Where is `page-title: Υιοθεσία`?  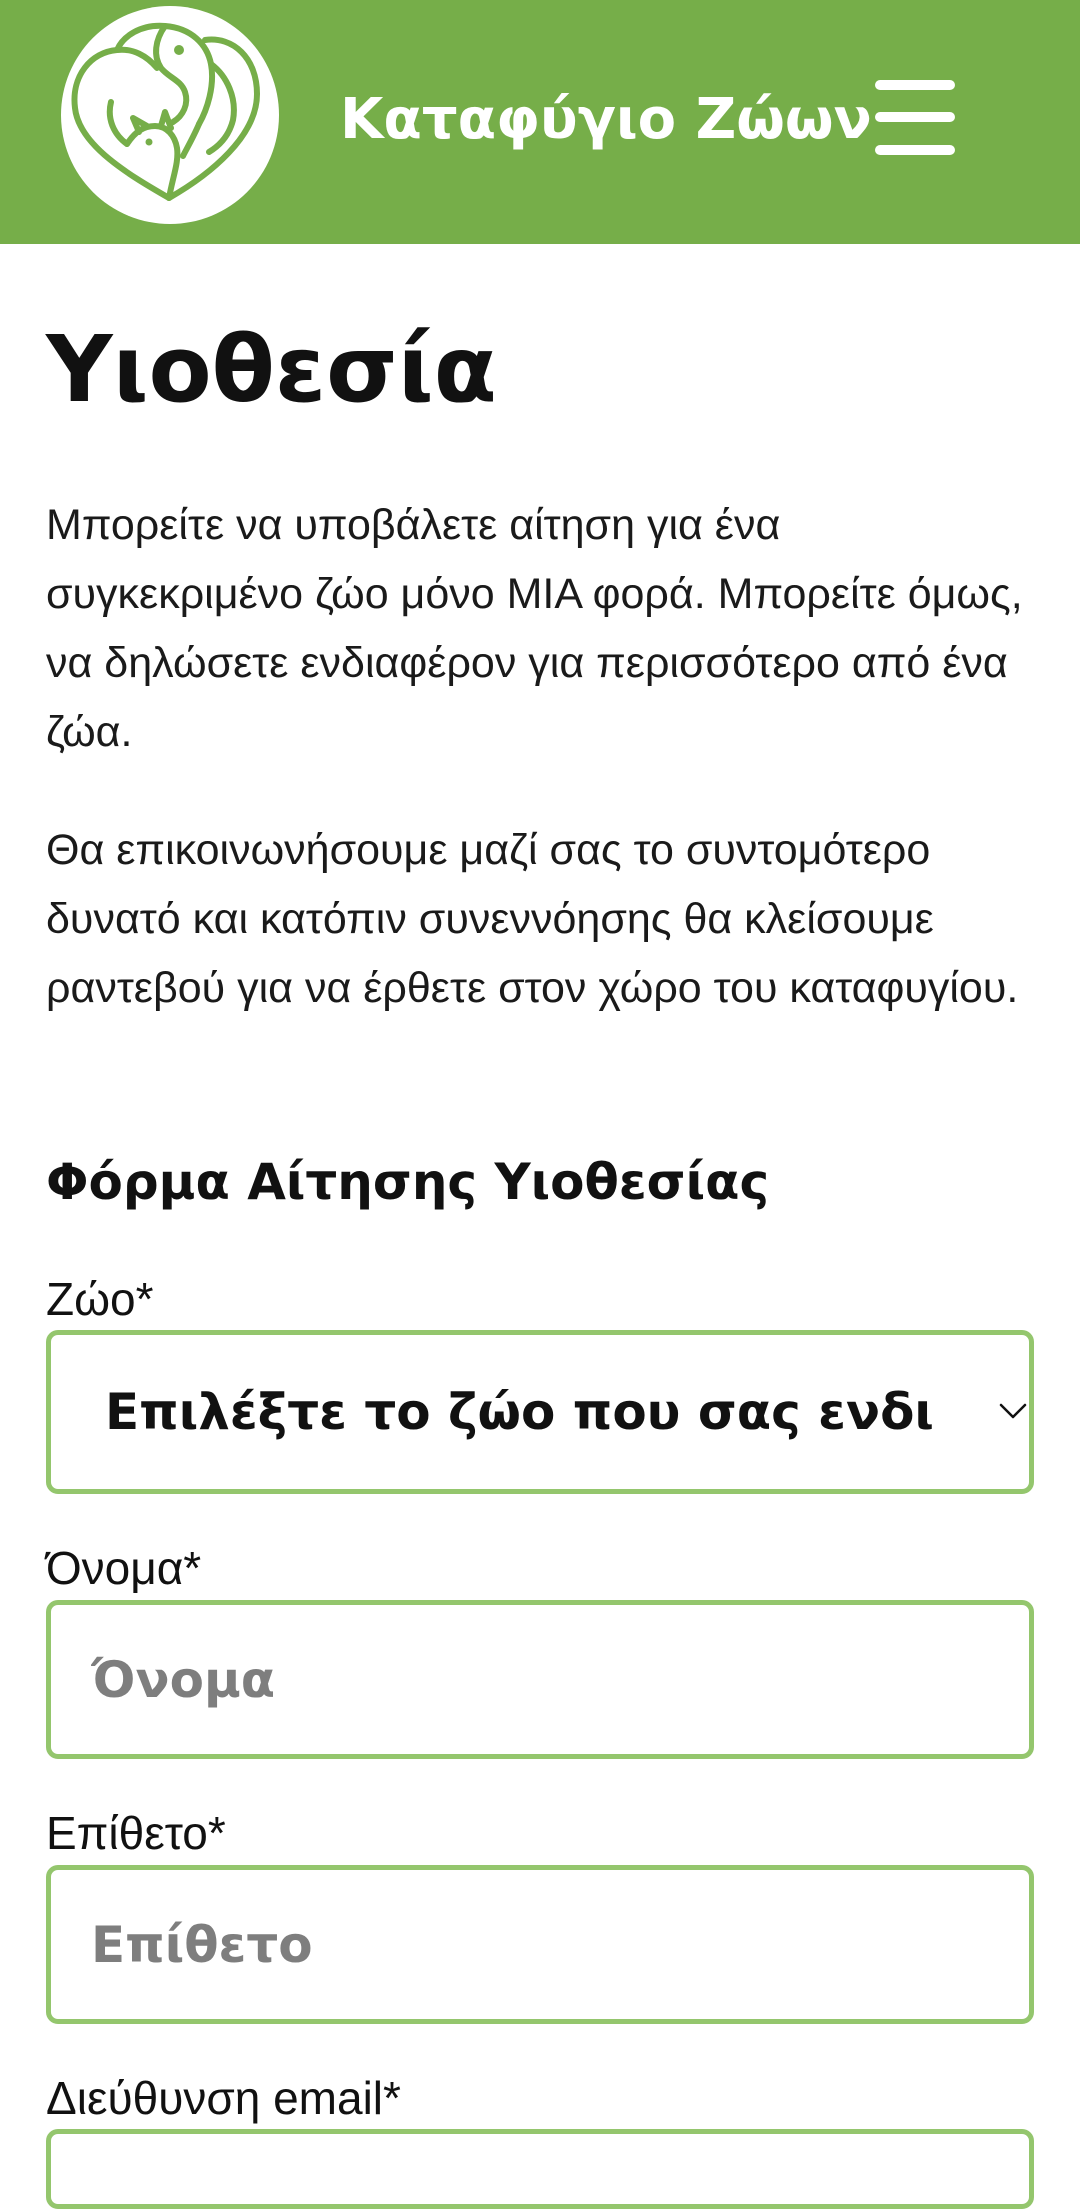 page-title: Υιοθεσία is located at coordinates (271, 369).